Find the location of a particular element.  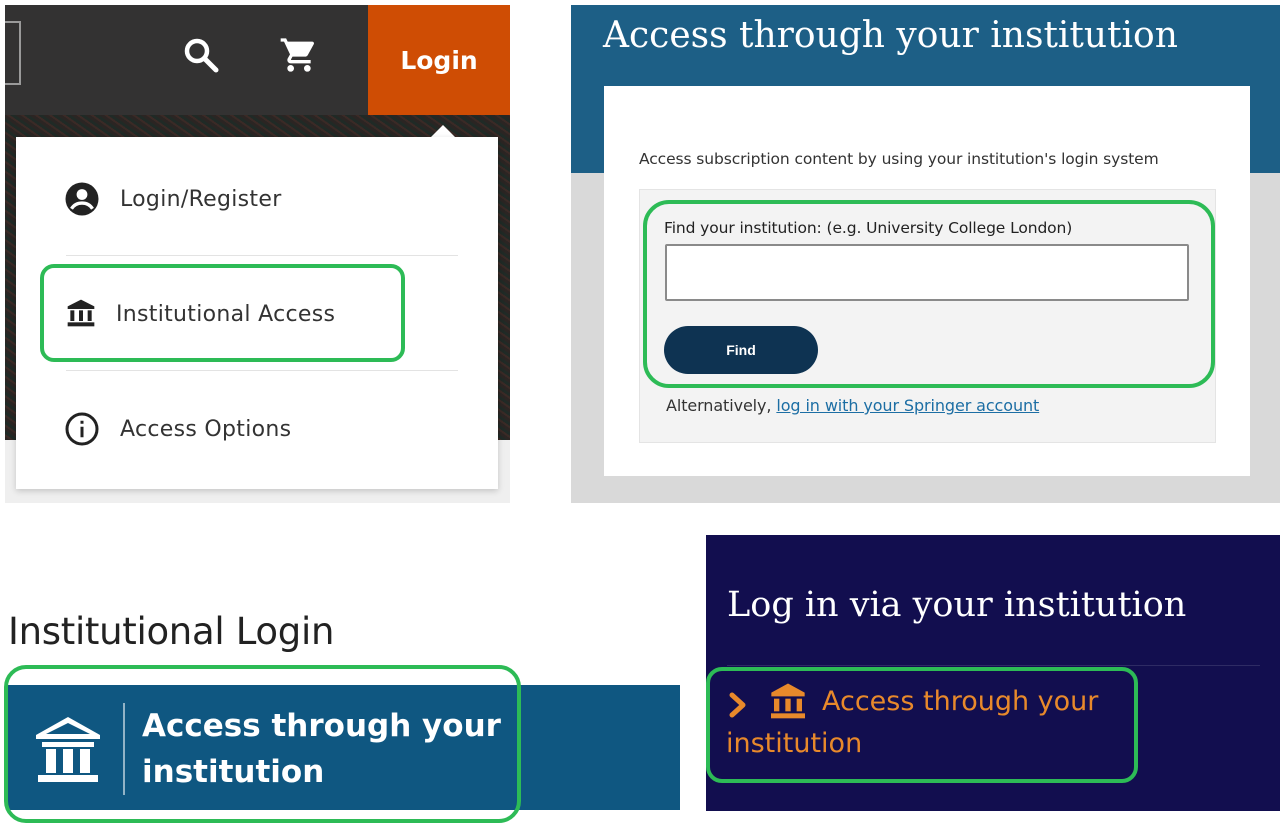

info-icon is located at coordinates (82, 429).